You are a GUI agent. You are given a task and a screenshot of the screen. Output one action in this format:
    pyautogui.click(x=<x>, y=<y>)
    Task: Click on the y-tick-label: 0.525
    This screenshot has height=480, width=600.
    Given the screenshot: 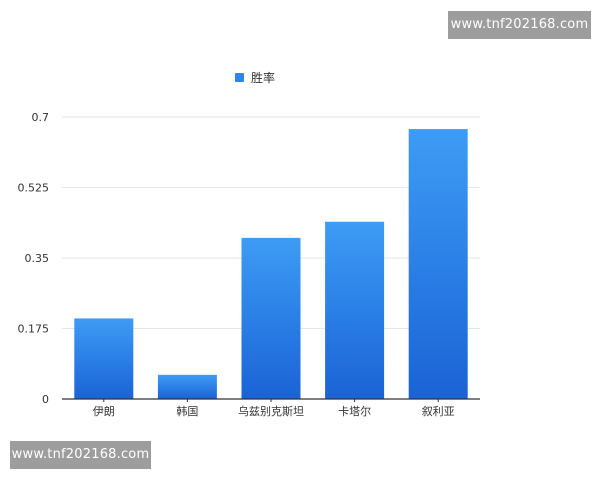 What is the action you would take?
    pyautogui.click(x=34, y=188)
    